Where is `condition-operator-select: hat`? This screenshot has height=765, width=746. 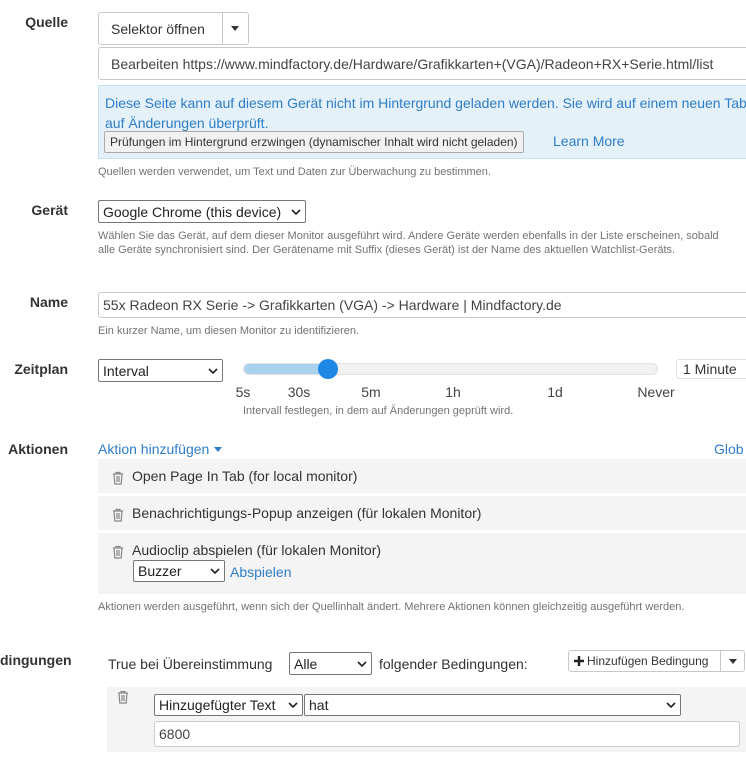
condition-operator-select: hat is located at coordinates (492, 705).